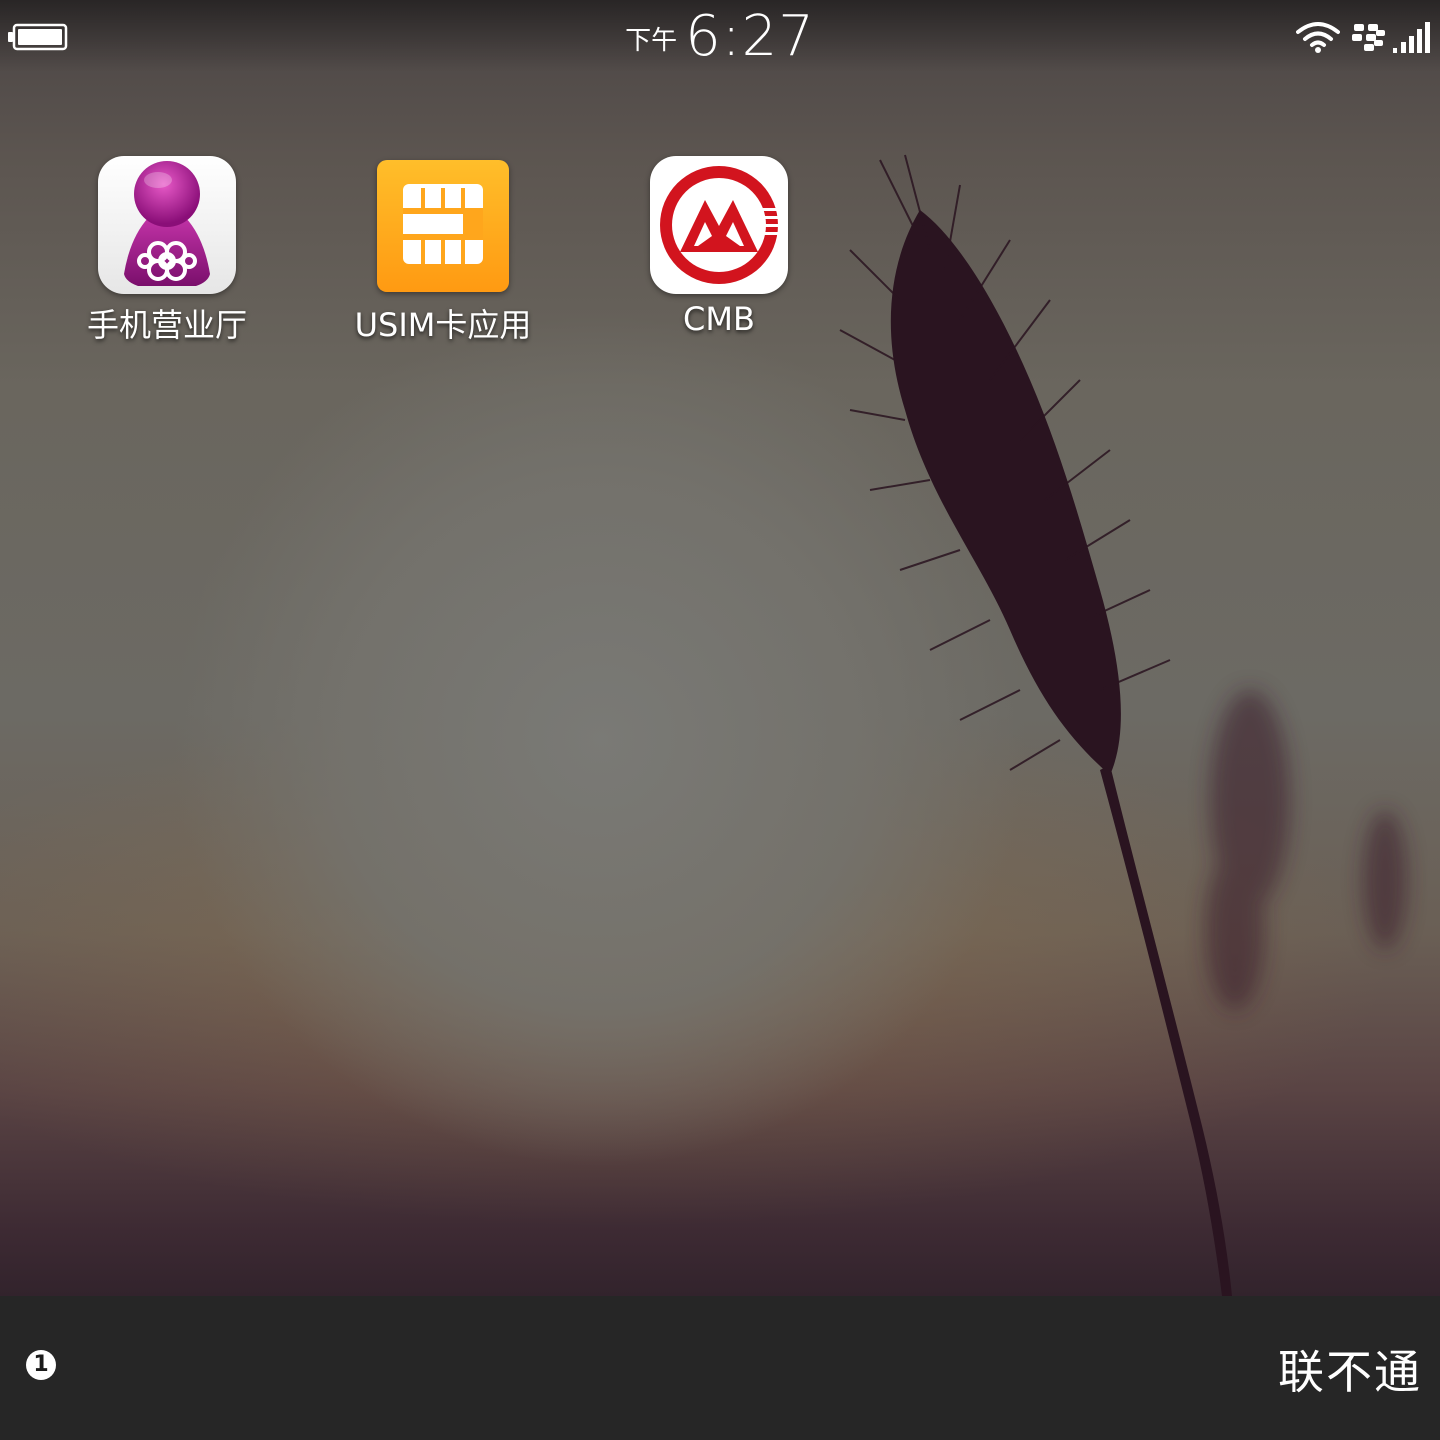 The width and height of the screenshot is (1440, 1440). Describe the element at coordinates (719, 225) in the screenshot. I see `cmb-icon` at that location.